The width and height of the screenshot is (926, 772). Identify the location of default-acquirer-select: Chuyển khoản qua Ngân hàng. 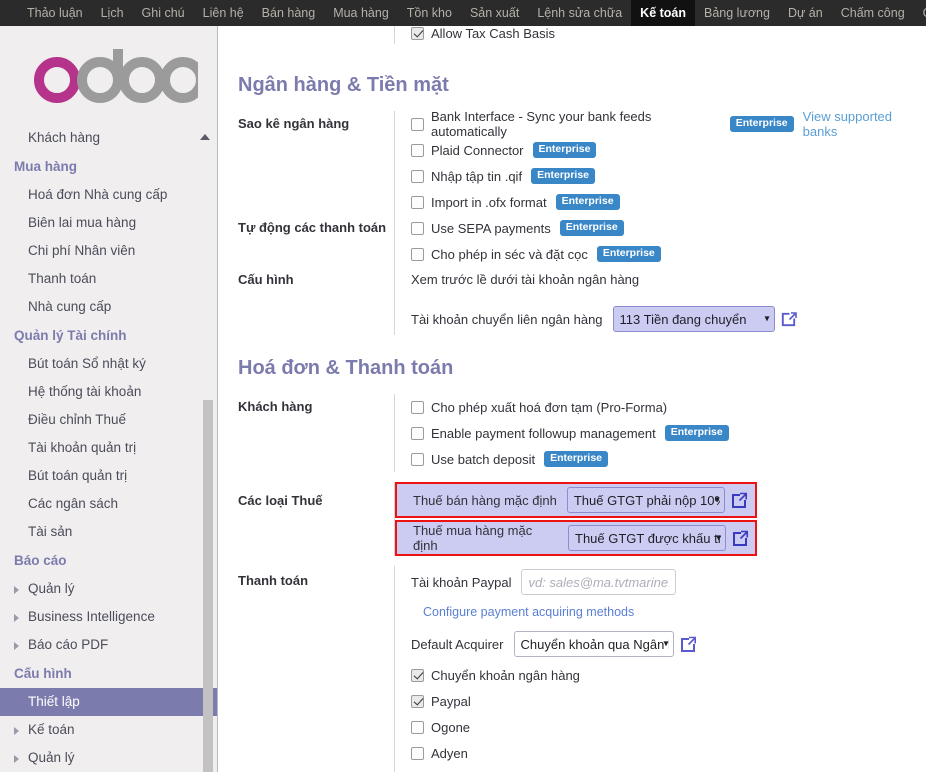
(593, 644).